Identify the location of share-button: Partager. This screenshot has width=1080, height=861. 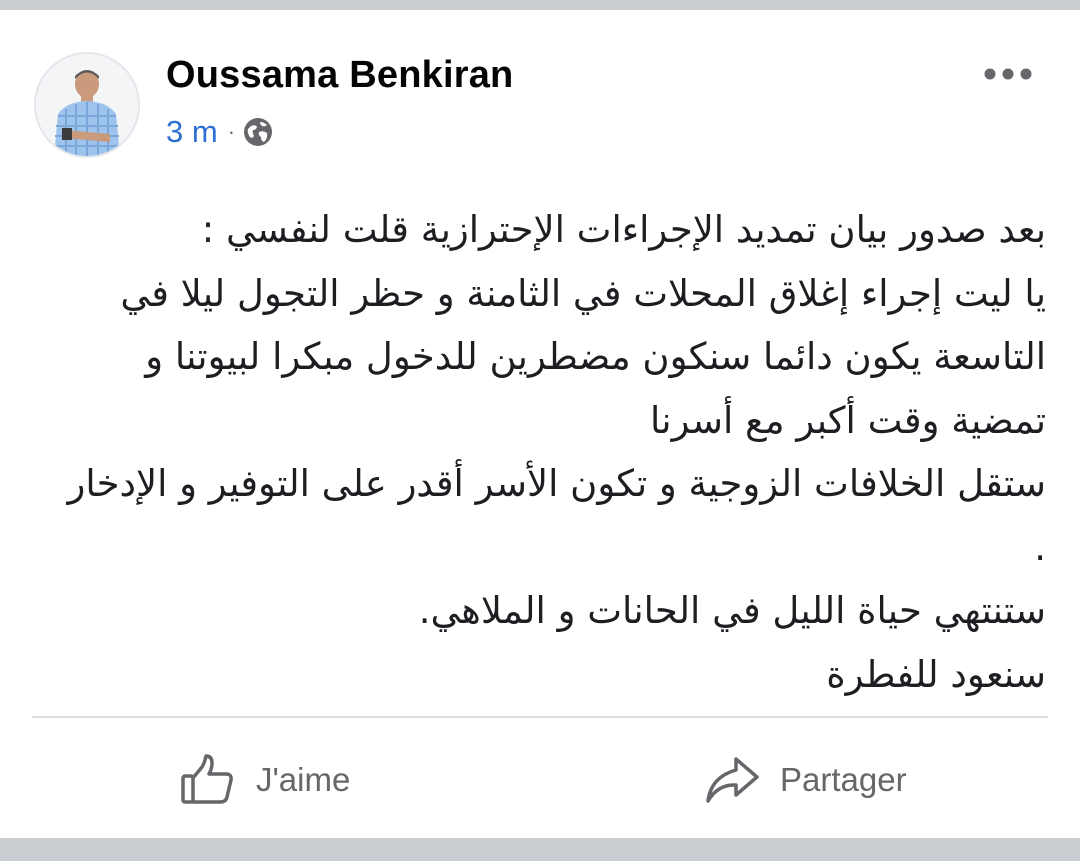
(805, 780).